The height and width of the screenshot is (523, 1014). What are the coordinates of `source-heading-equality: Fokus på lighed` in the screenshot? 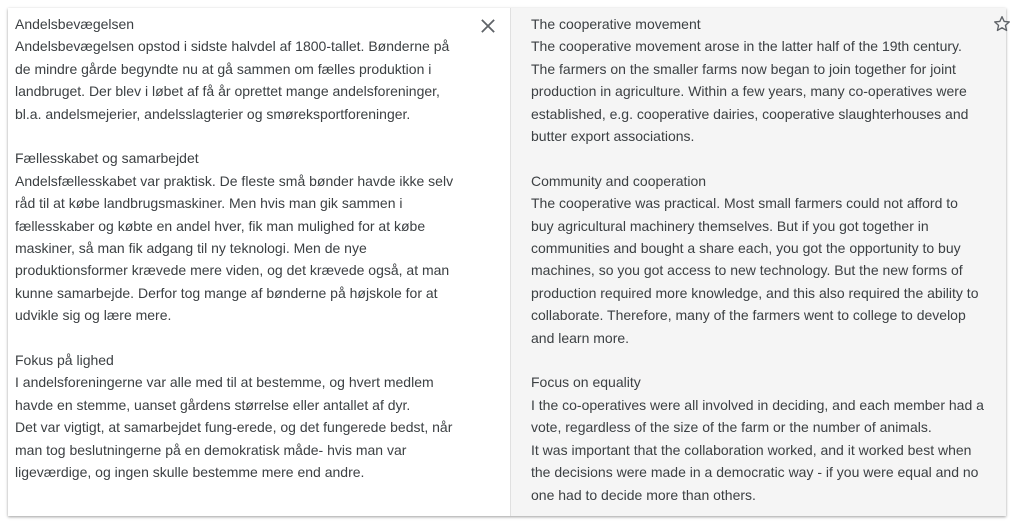 It's located at (64, 360).